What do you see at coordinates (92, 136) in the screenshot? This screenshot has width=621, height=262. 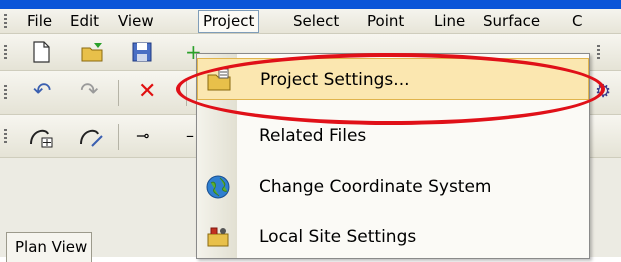 I see `path-edit-icon` at bounding box center [92, 136].